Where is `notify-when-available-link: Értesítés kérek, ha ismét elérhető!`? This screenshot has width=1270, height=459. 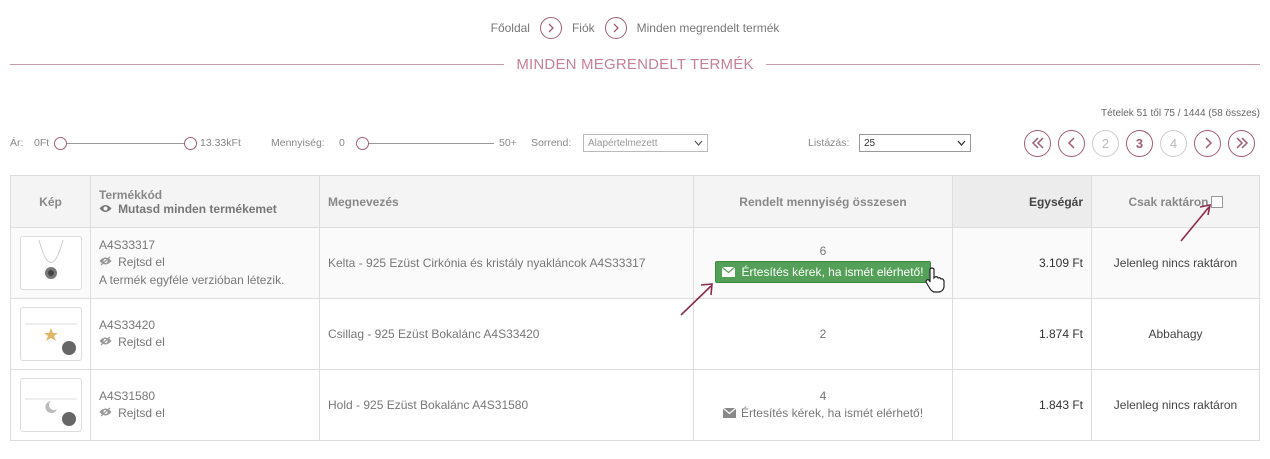
notify-when-available-link: Értesítés kérek, ha ismét elérhető! is located at coordinates (823, 413).